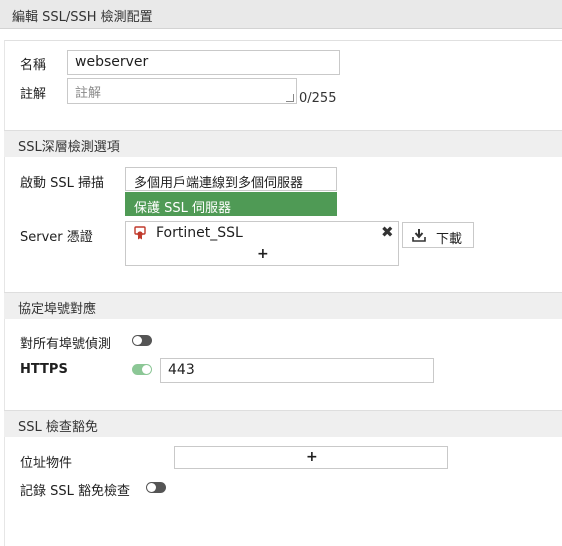 Image resolution: width=562 pixels, height=546 pixels. I want to click on section-title: SSL深層檢測選項, so click(69, 147).